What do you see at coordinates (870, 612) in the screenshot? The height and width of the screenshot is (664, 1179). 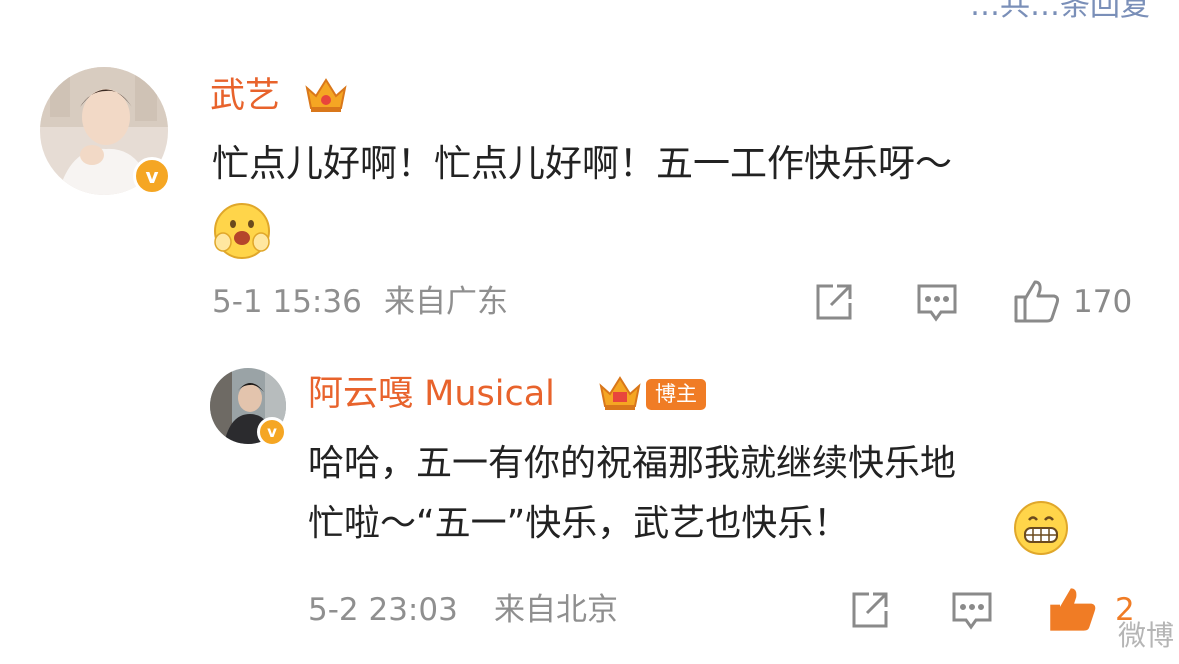 I see `reply-share-icon` at bounding box center [870, 612].